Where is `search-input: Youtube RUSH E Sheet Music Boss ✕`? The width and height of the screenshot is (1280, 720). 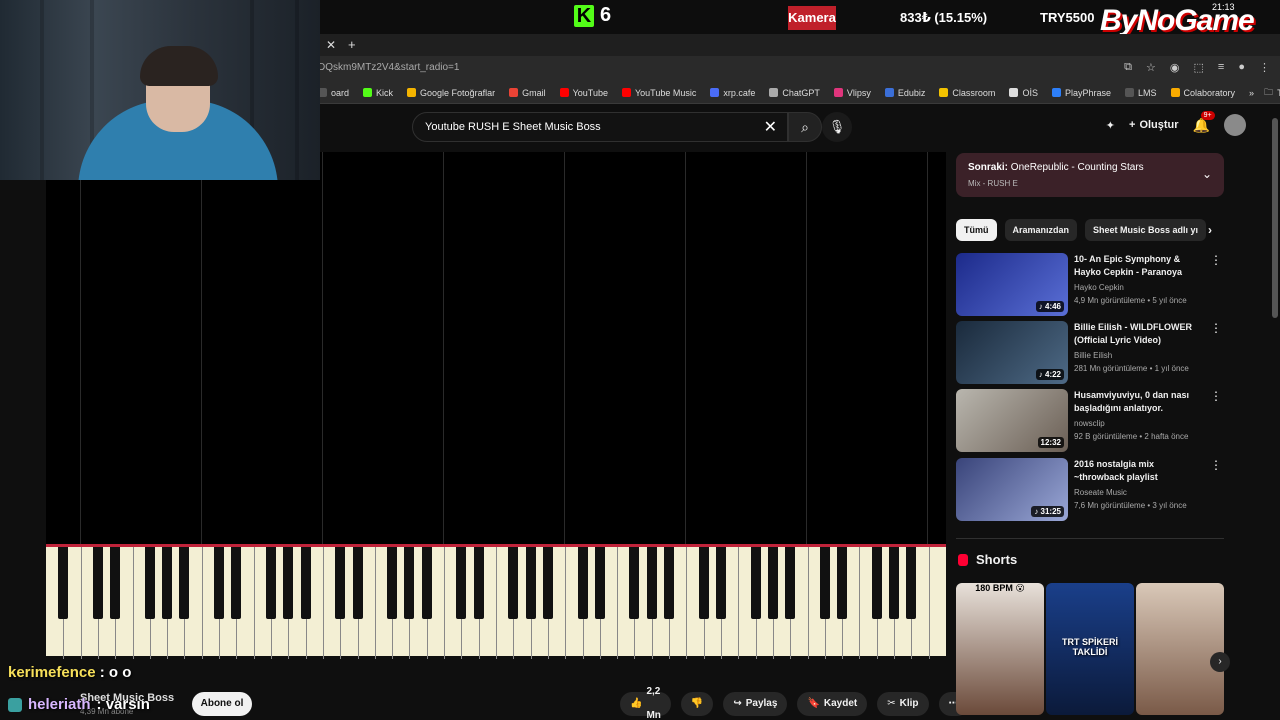
search-input: Youtube RUSH E Sheet Music Boss ✕ is located at coordinates (600, 127).